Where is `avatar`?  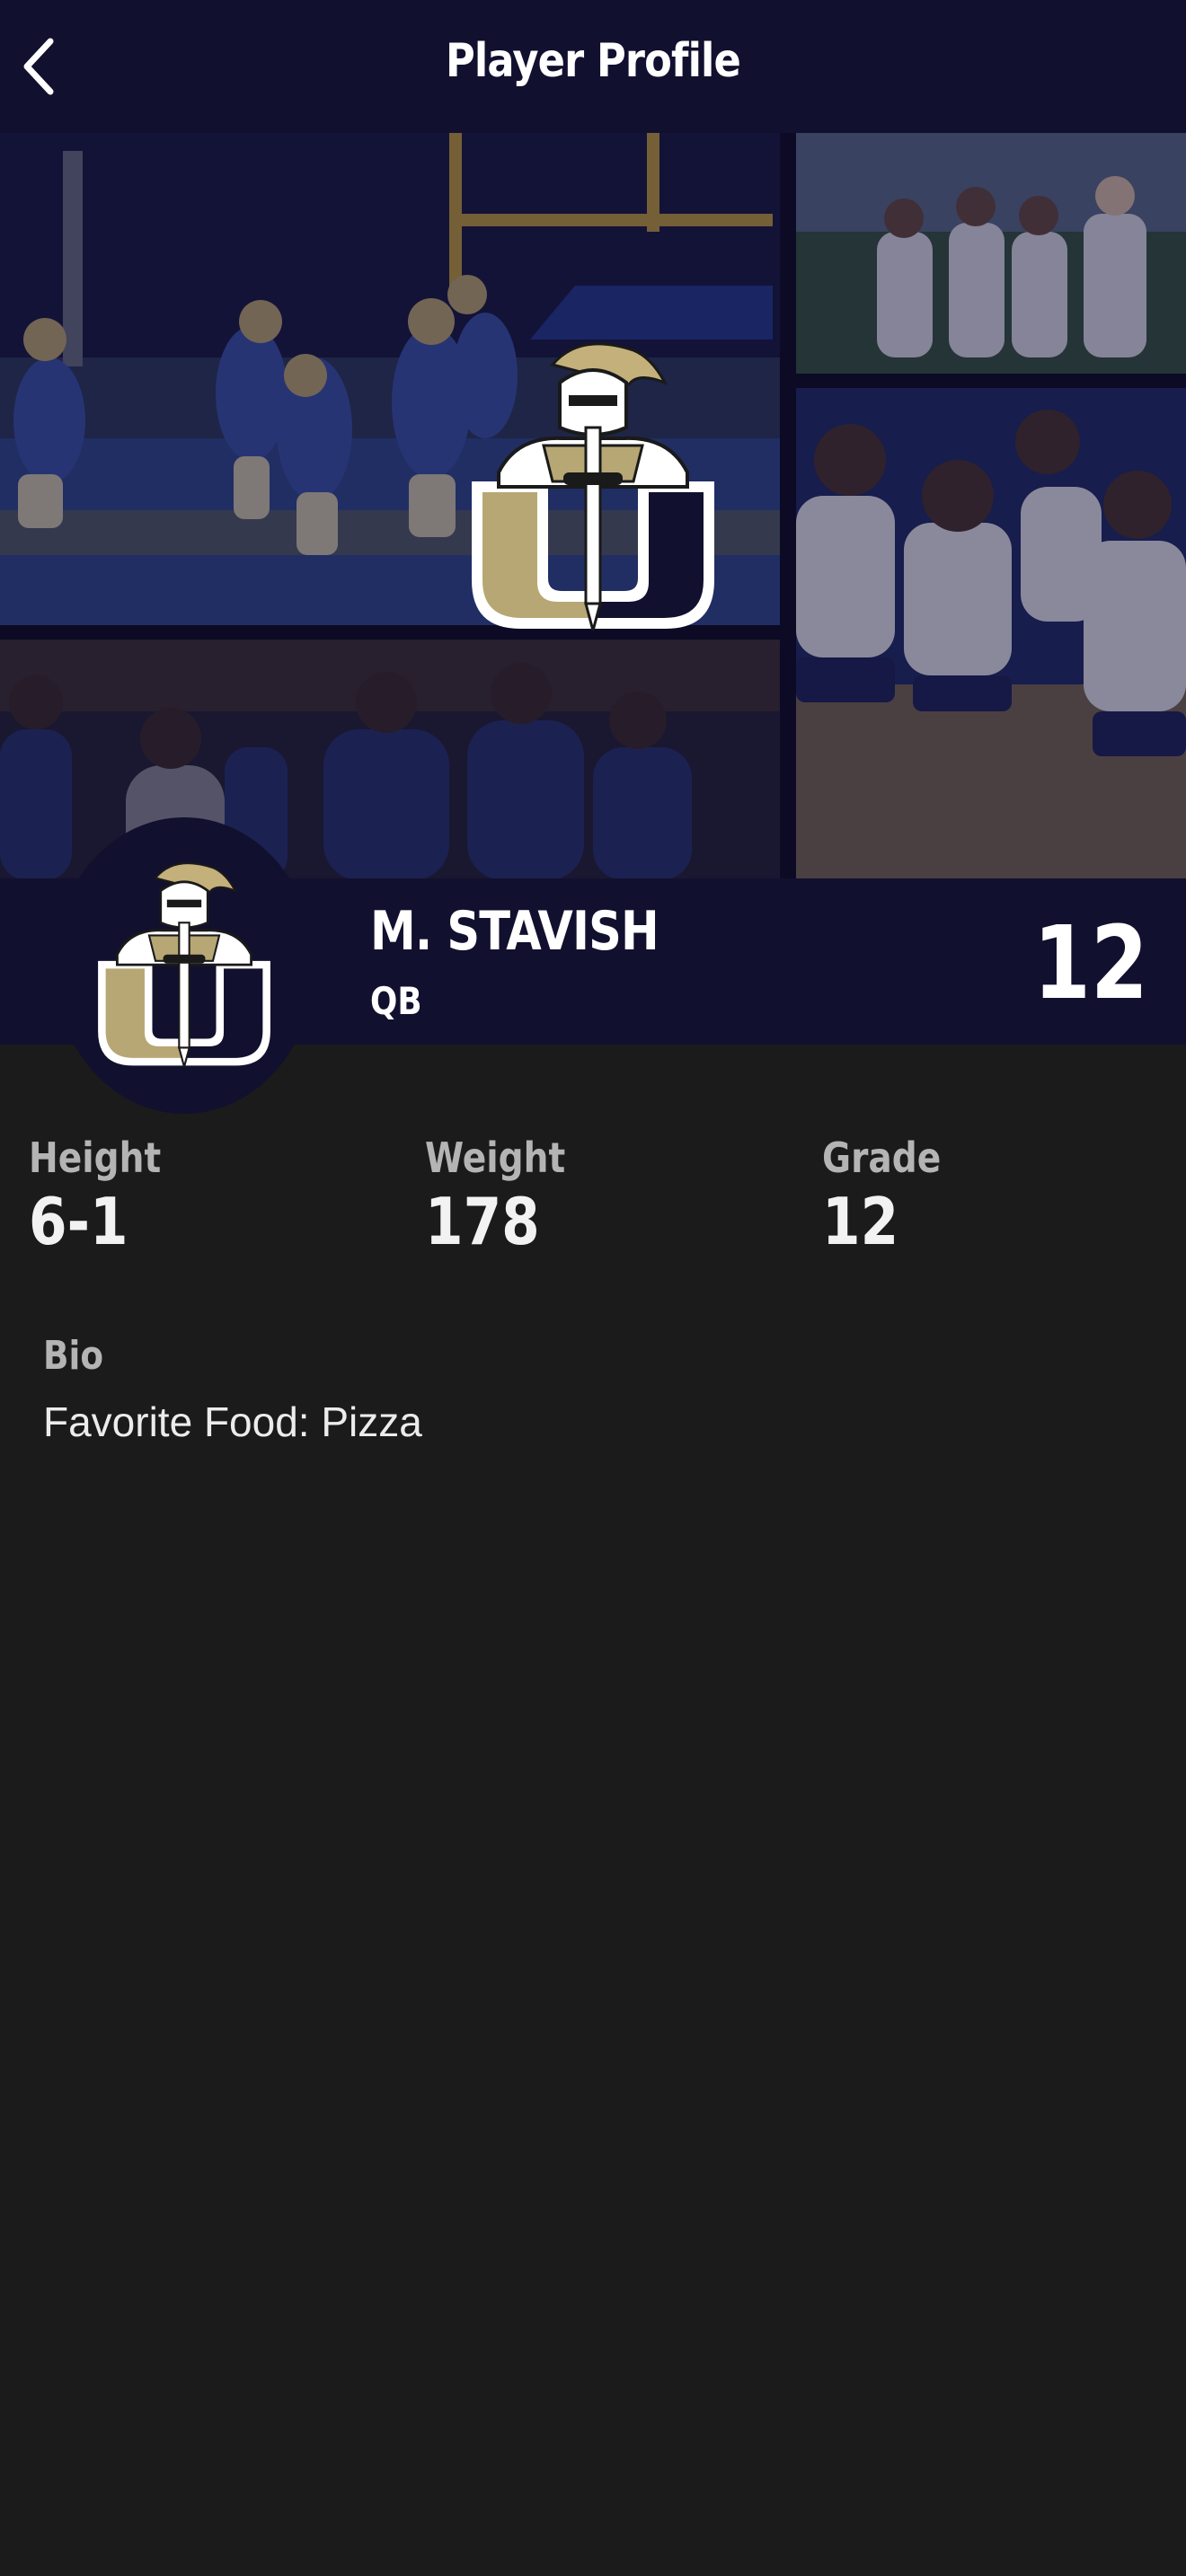 avatar is located at coordinates (184, 965).